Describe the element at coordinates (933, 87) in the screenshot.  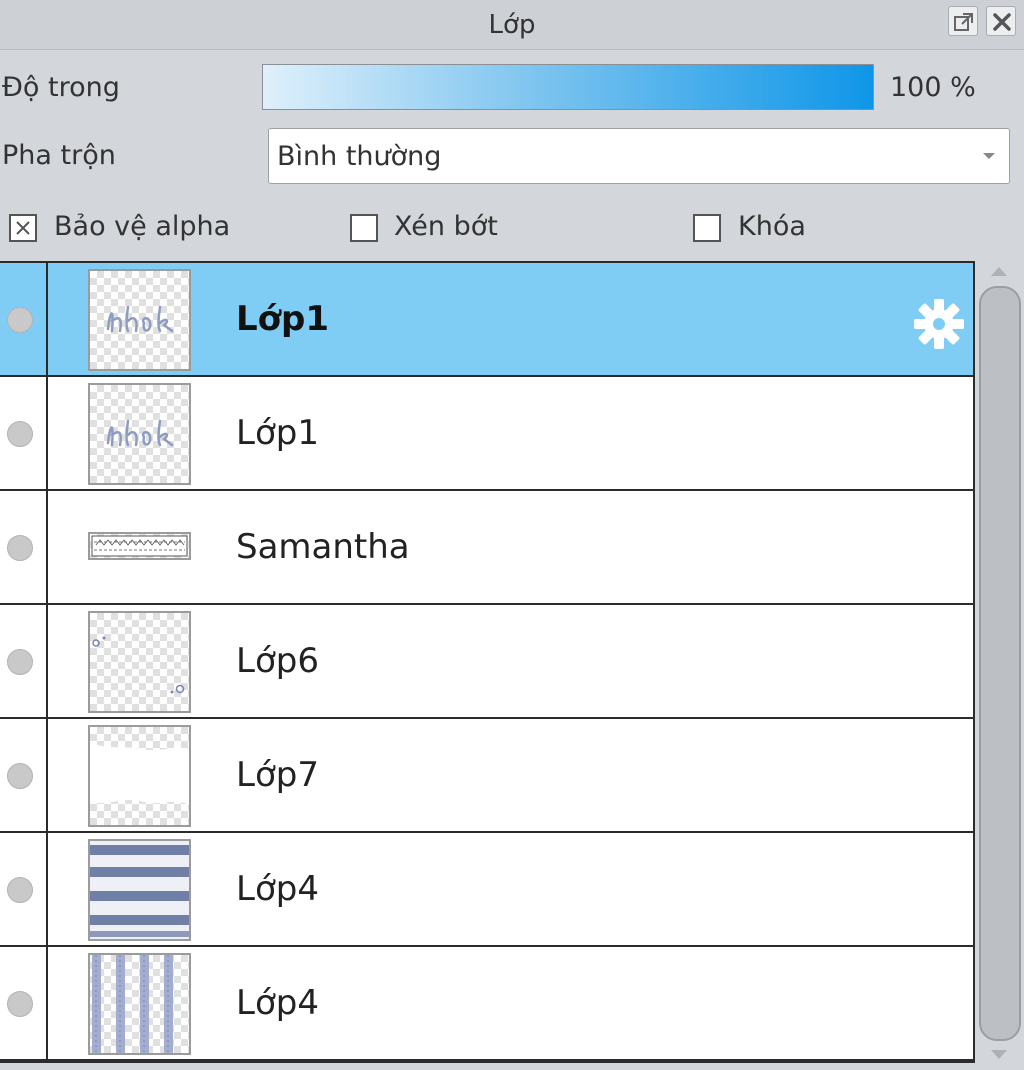
I see `opacity-value: 100 %` at that location.